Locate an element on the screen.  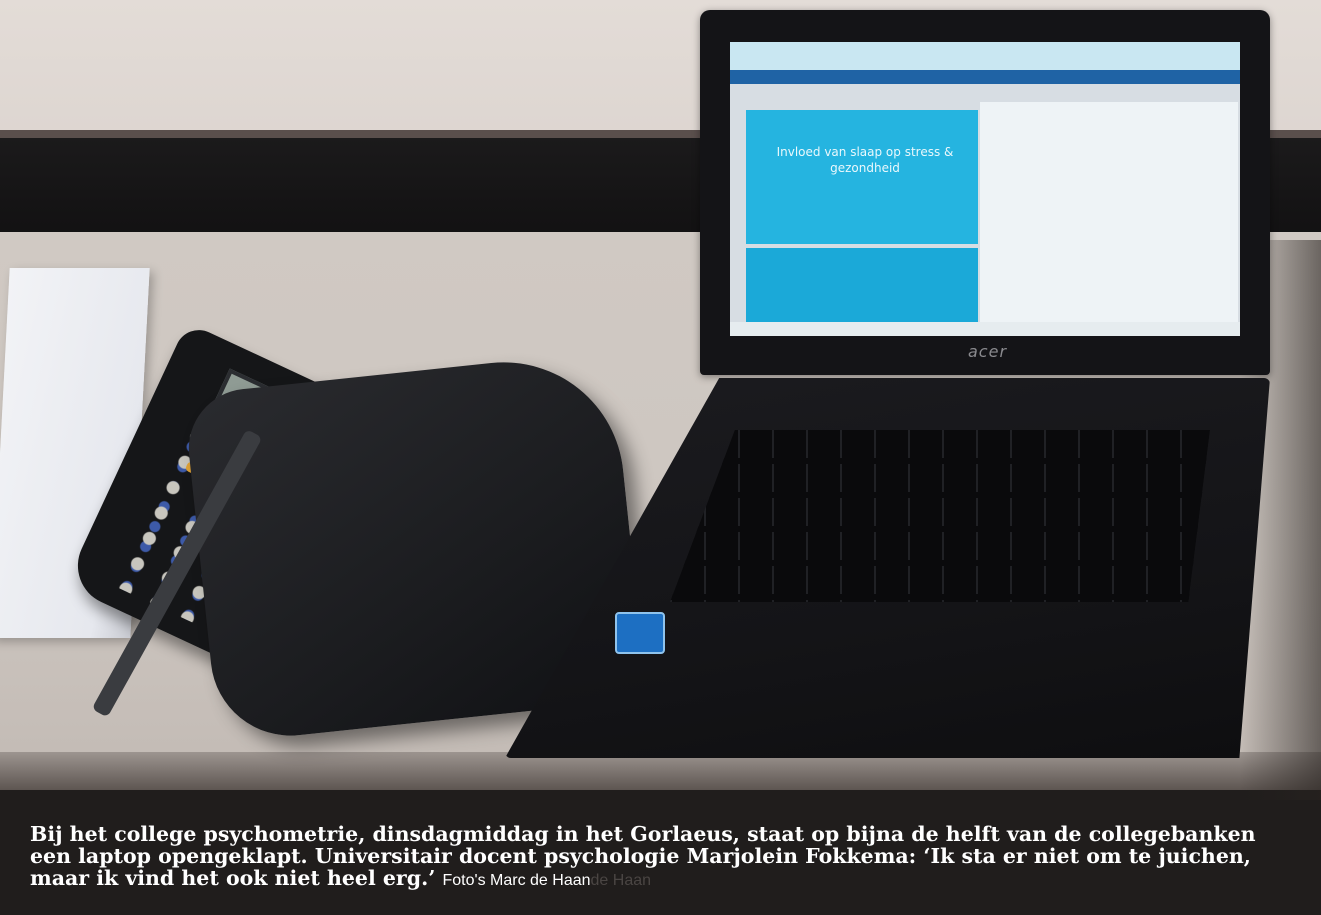
screen-slide-heading: Invloed van slaap op stress & gezondheid is located at coordinates (865, 160).